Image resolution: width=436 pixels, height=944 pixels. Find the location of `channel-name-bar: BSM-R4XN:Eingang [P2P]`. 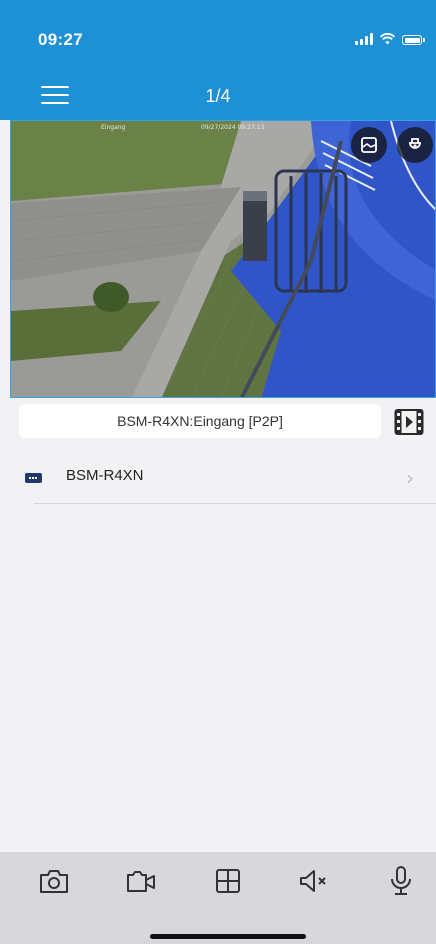

channel-name-bar: BSM-R4XN:Eingang [P2P] is located at coordinates (200, 421).